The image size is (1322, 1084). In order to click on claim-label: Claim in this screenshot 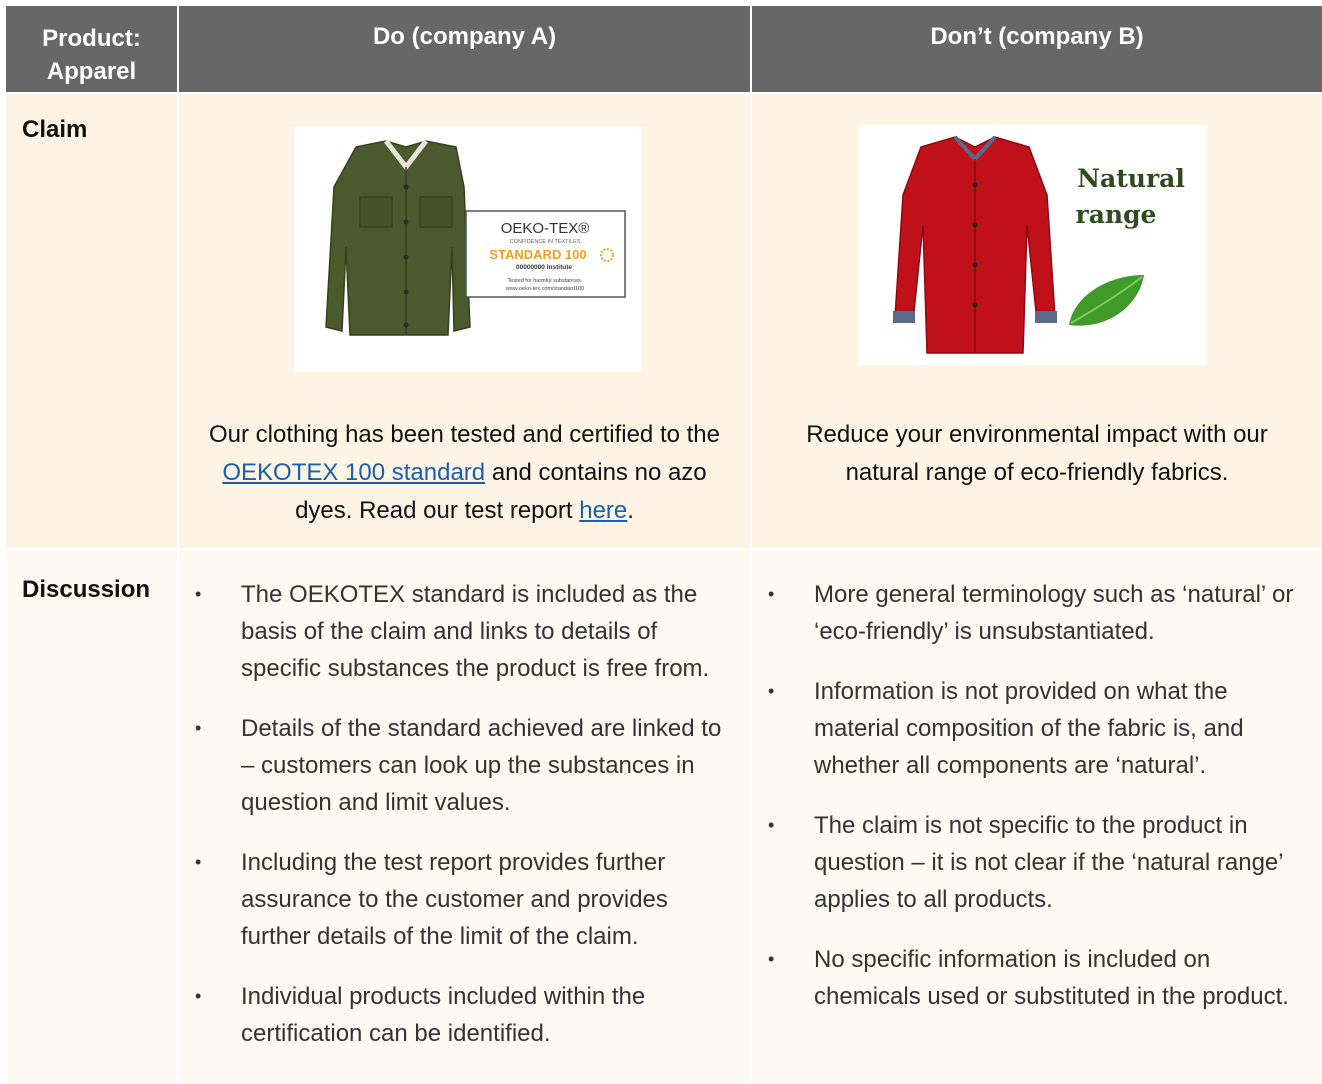, I will do `click(55, 129)`.